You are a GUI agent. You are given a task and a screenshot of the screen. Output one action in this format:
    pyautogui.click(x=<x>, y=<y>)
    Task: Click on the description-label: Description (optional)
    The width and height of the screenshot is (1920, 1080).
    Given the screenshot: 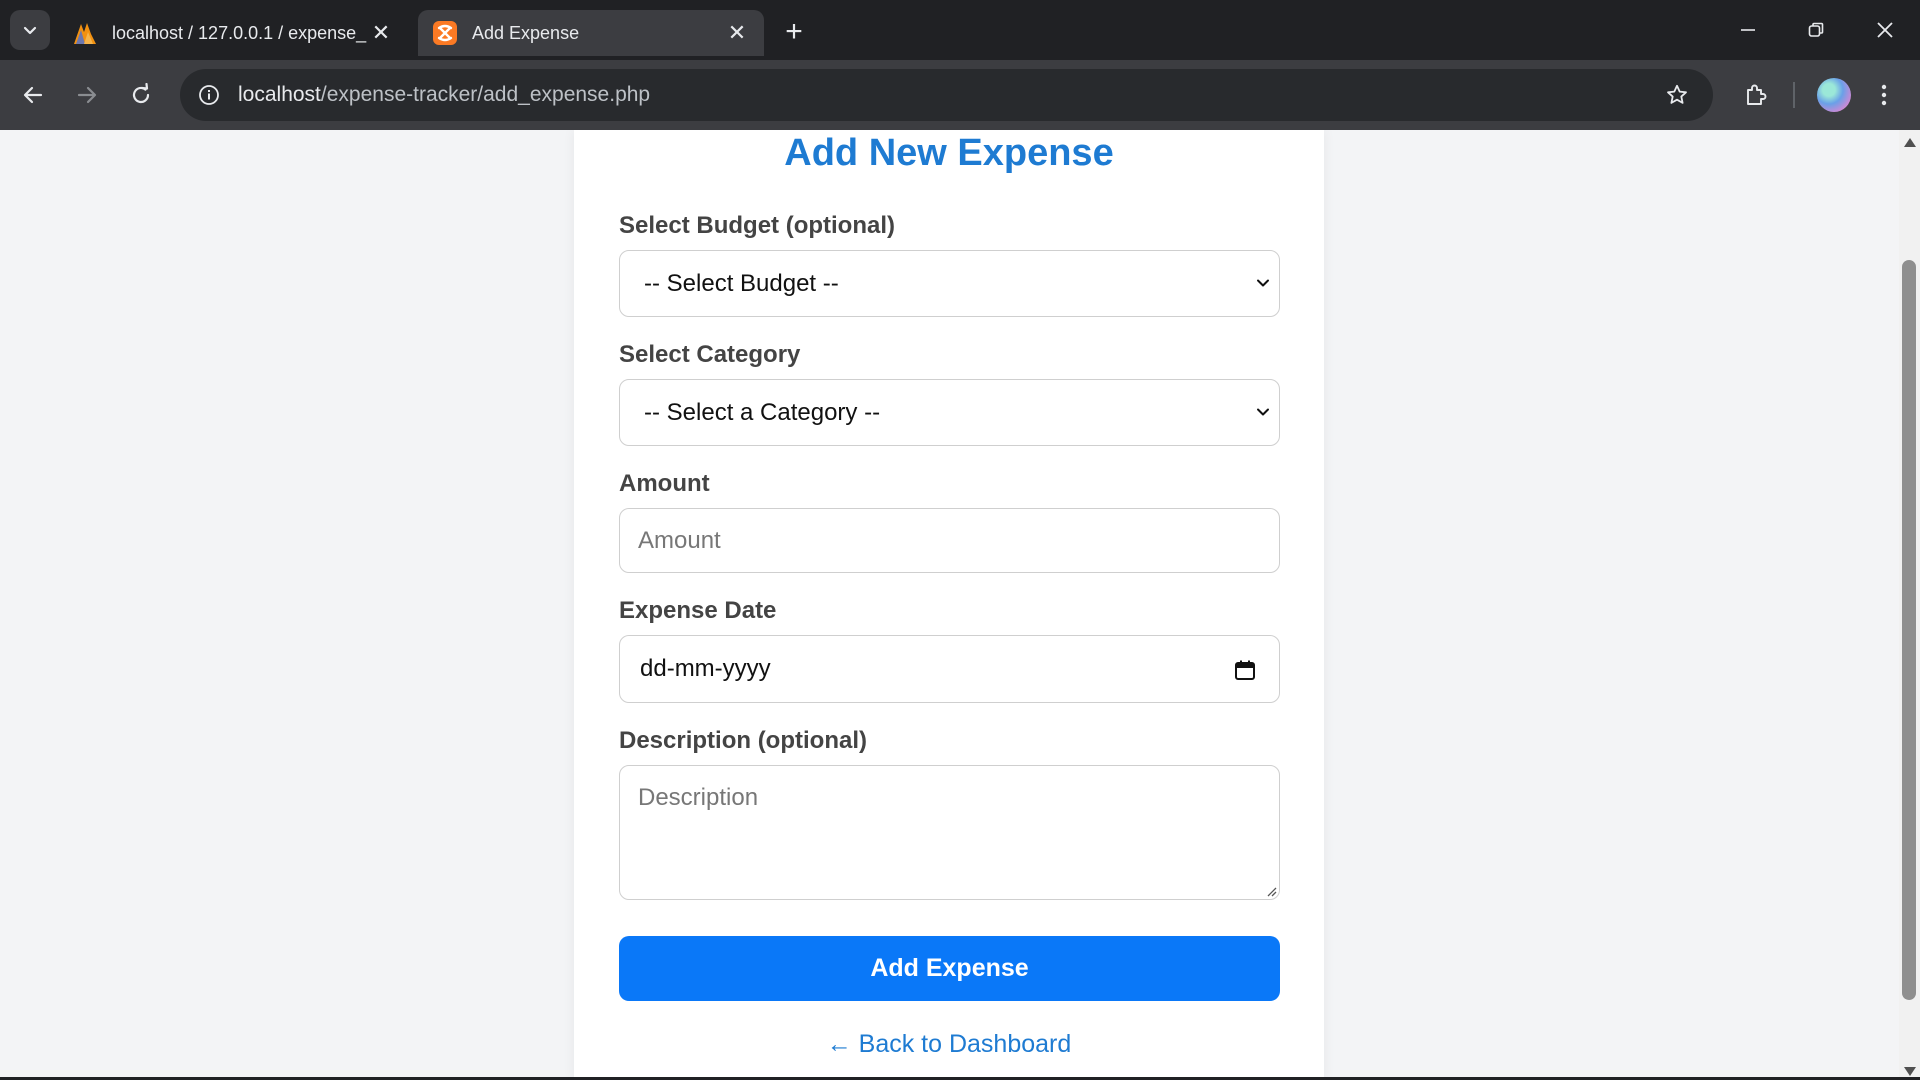 What is the action you would take?
    pyautogui.click(x=743, y=740)
    